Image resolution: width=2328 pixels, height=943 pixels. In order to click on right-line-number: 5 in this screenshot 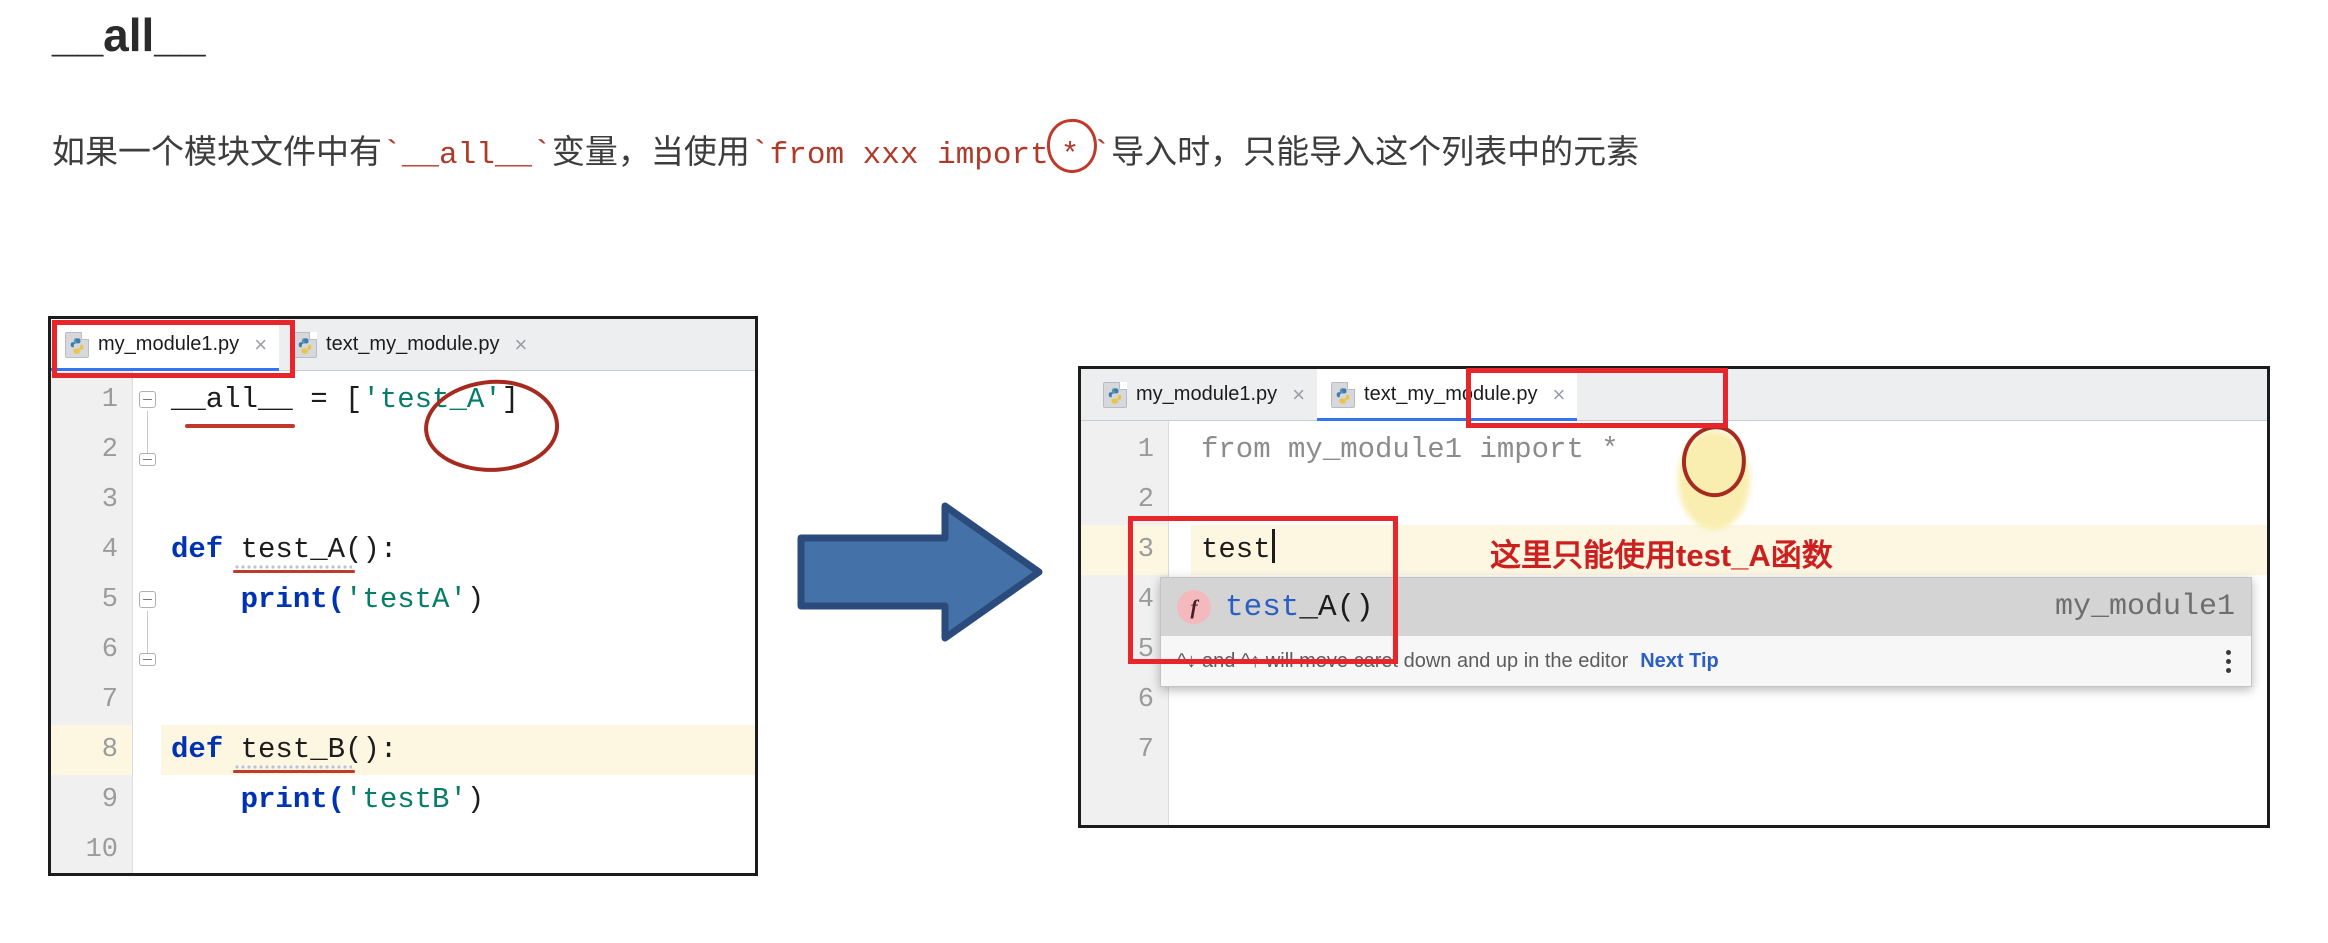, I will do `click(1145, 650)`.